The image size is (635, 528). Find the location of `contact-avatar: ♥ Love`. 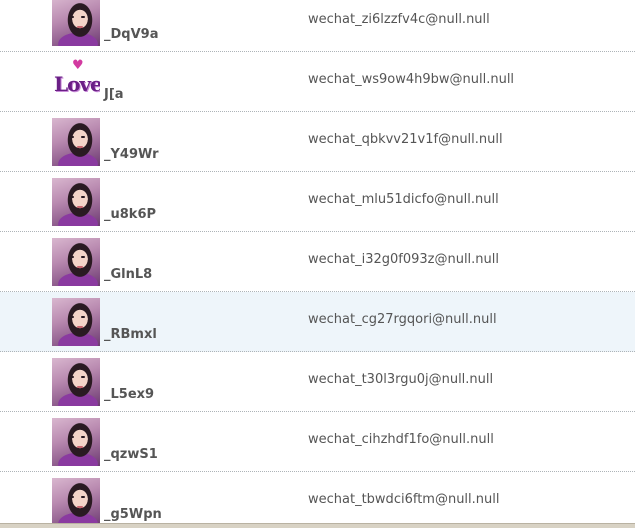

contact-avatar: ♥ Love is located at coordinates (76, 82).